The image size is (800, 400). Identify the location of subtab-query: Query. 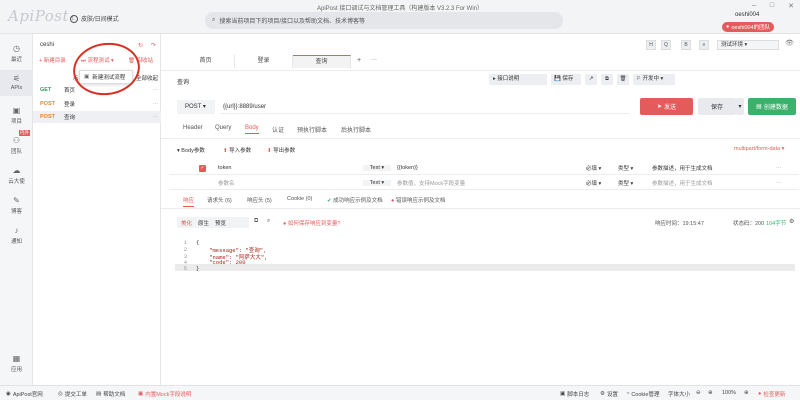
(223, 128).